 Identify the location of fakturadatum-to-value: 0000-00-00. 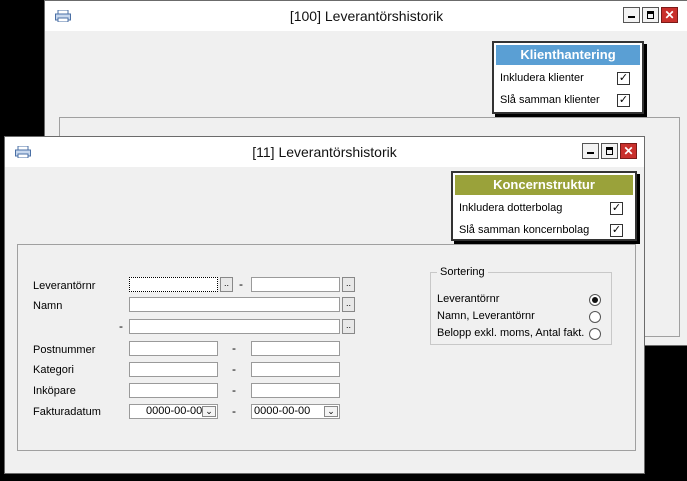
(282, 411).